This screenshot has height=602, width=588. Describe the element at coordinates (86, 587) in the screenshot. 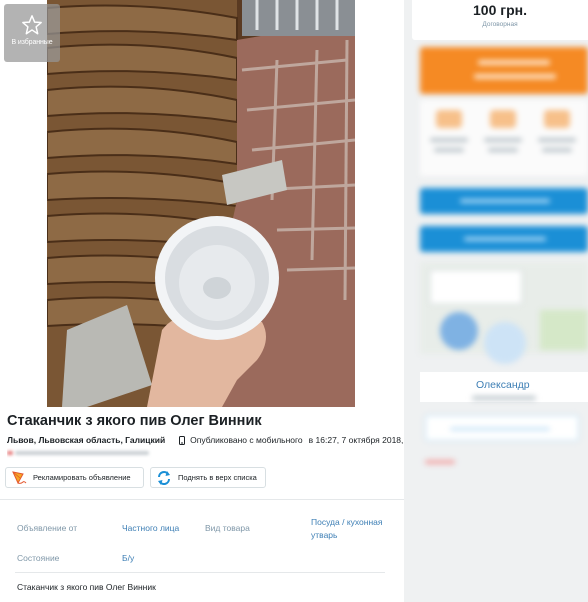

I see `ad-description: Стаканчик з якого пив Олег Винник` at that location.